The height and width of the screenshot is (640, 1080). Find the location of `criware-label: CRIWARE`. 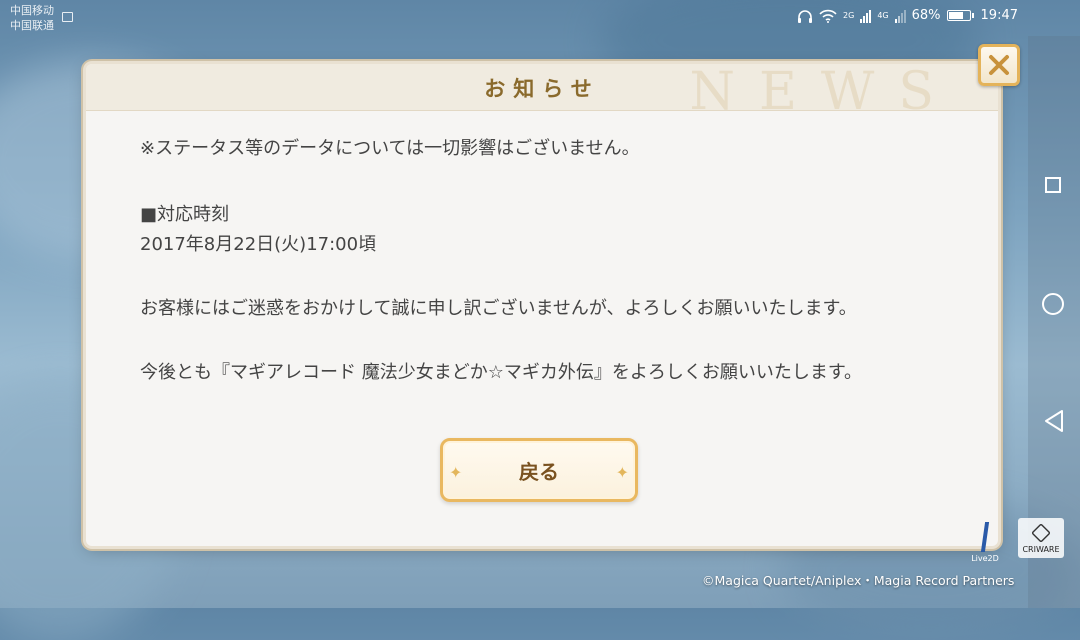

criware-label: CRIWARE is located at coordinates (1041, 549).